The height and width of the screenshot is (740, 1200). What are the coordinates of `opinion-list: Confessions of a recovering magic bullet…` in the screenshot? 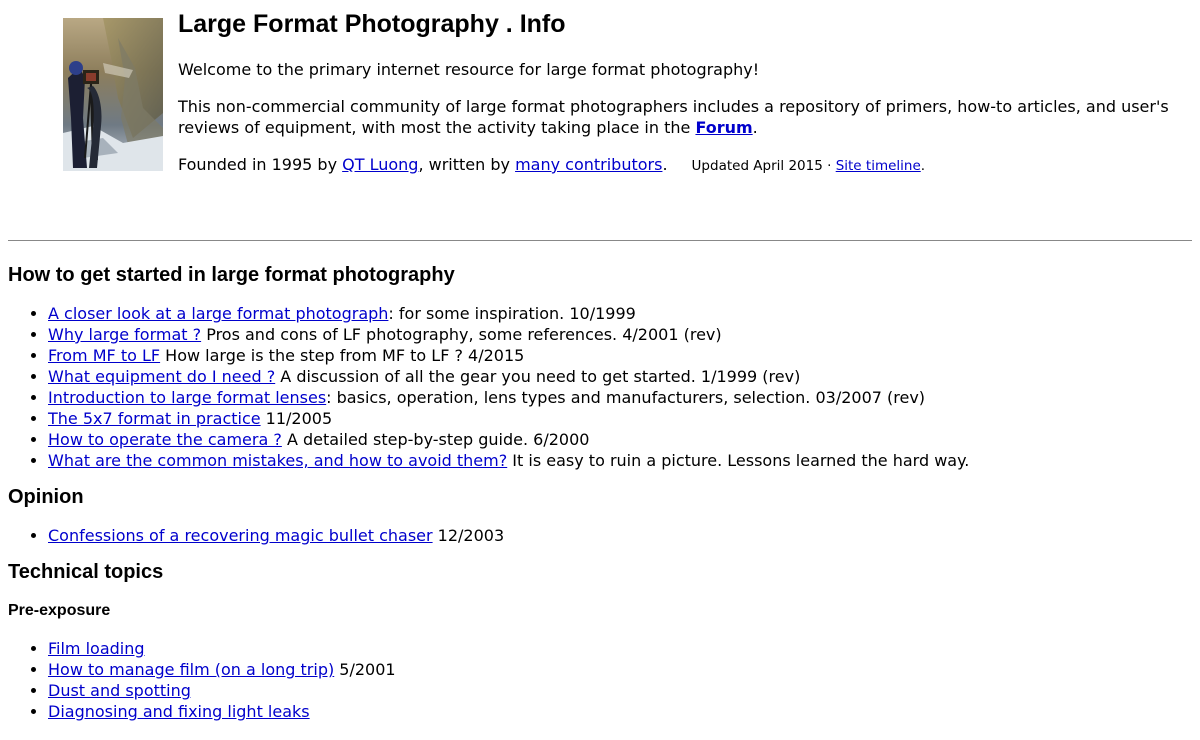 It's located at (598, 535).